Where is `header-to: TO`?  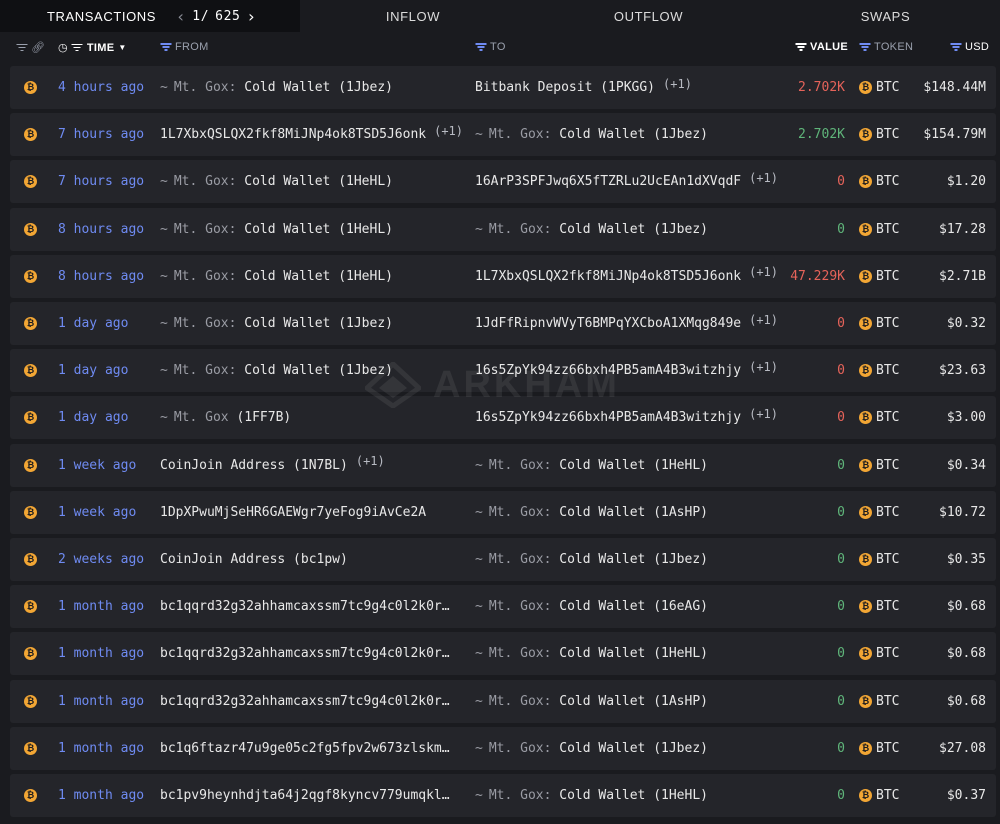 header-to: TO is located at coordinates (490, 47).